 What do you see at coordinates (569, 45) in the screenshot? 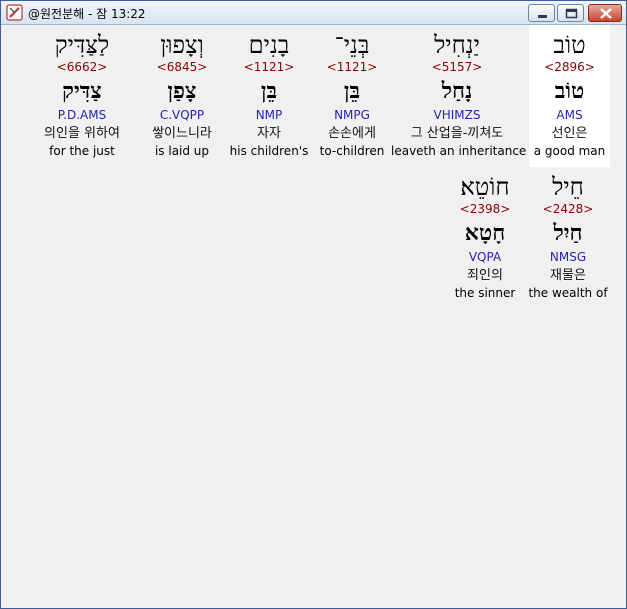
I see `hebrew-word: טוֹב` at bounding box center [569, 45].